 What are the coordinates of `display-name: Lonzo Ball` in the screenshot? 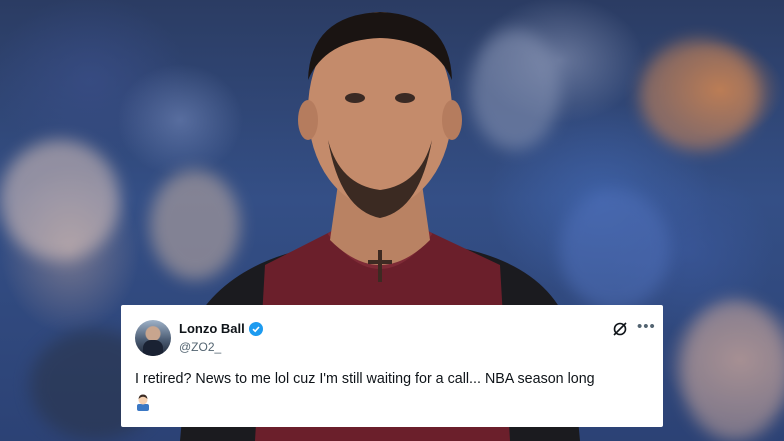 It's located at (221, 328).